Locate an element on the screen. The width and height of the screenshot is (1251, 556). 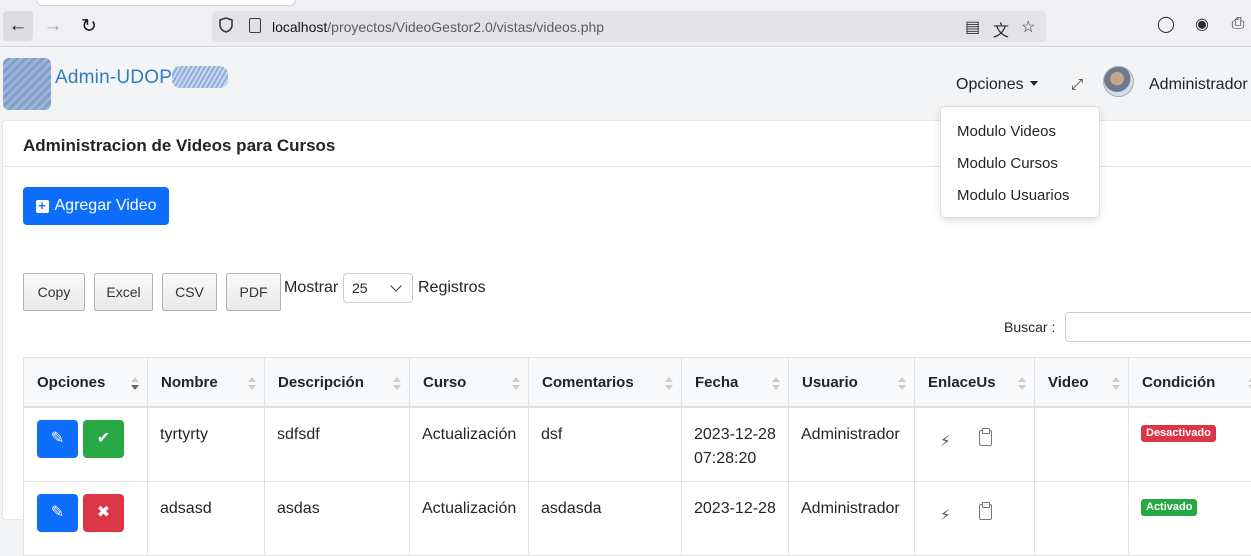
brand-name: Admin-UDOP is located at coordinates (113, 78).